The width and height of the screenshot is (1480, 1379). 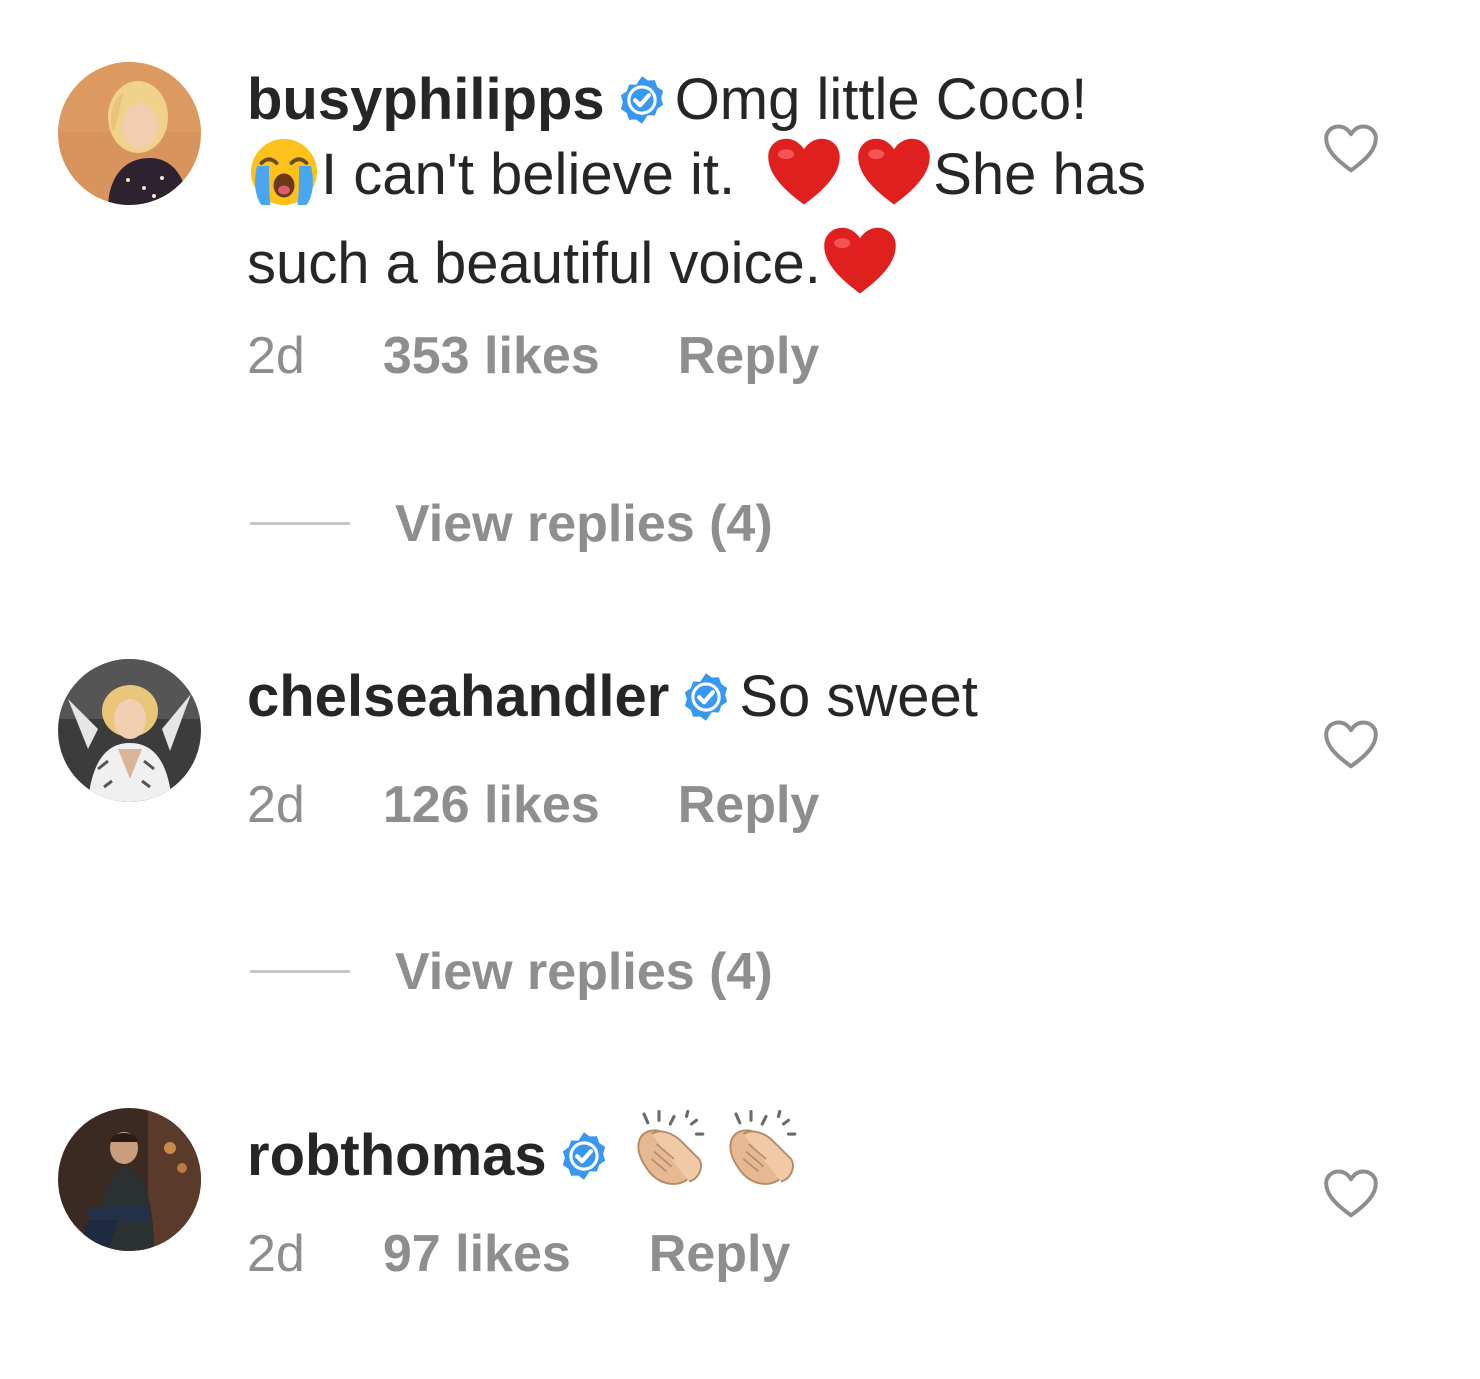 I want to click on loudly-crying-face-icon, so click(x=284, y=180).